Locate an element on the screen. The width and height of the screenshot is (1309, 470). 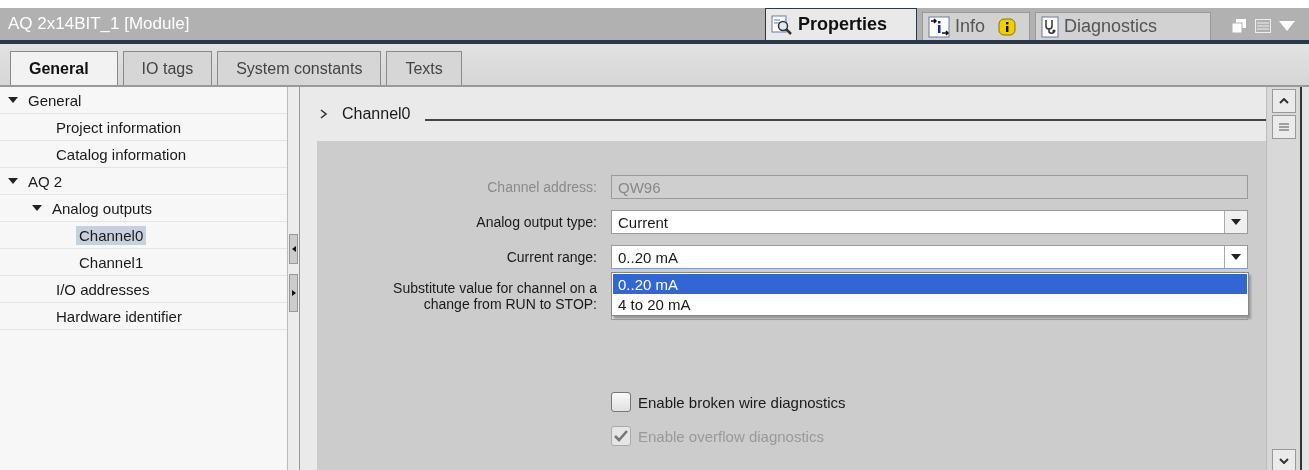
checkbox is located at coordinates (621, 402).